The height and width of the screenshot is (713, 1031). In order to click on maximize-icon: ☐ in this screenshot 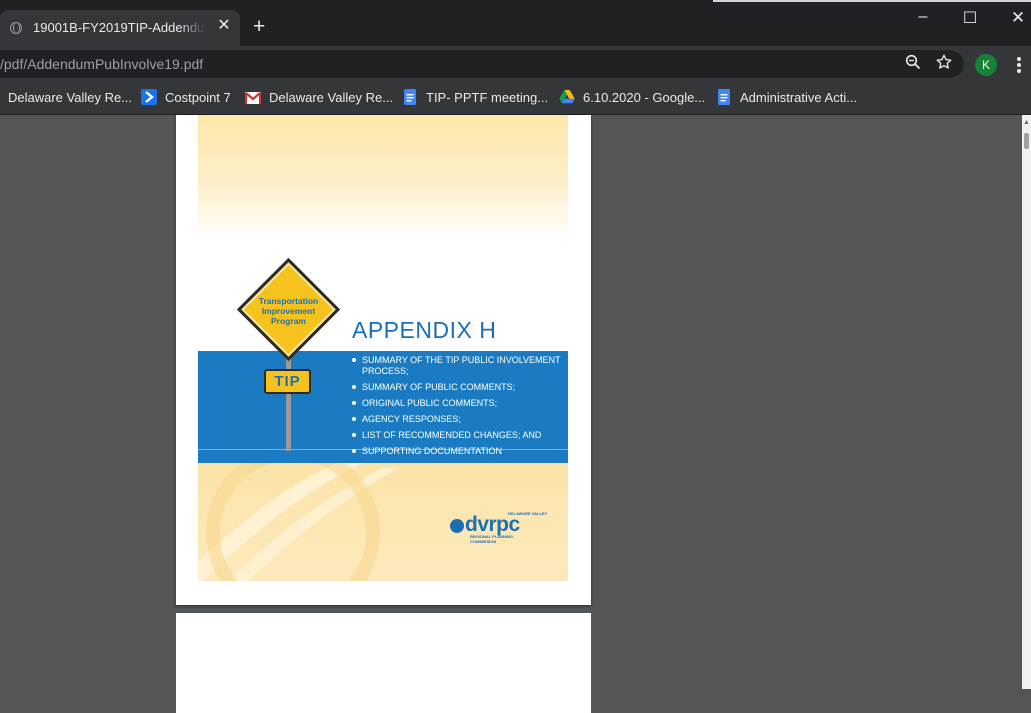, I will do `click(970, 18)`.